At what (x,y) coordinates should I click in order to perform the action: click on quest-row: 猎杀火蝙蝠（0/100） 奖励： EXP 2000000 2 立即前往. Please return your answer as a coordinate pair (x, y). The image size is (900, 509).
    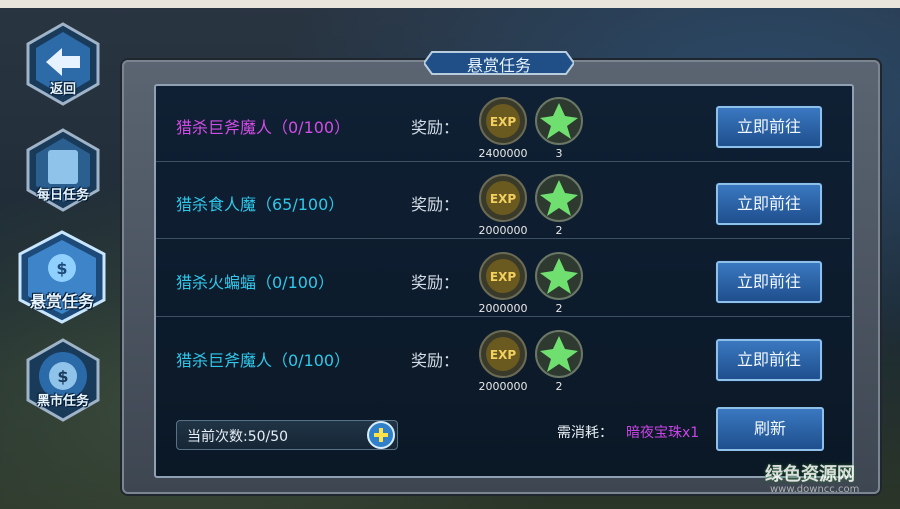
    Looking at the image, I should click on (503, 279).